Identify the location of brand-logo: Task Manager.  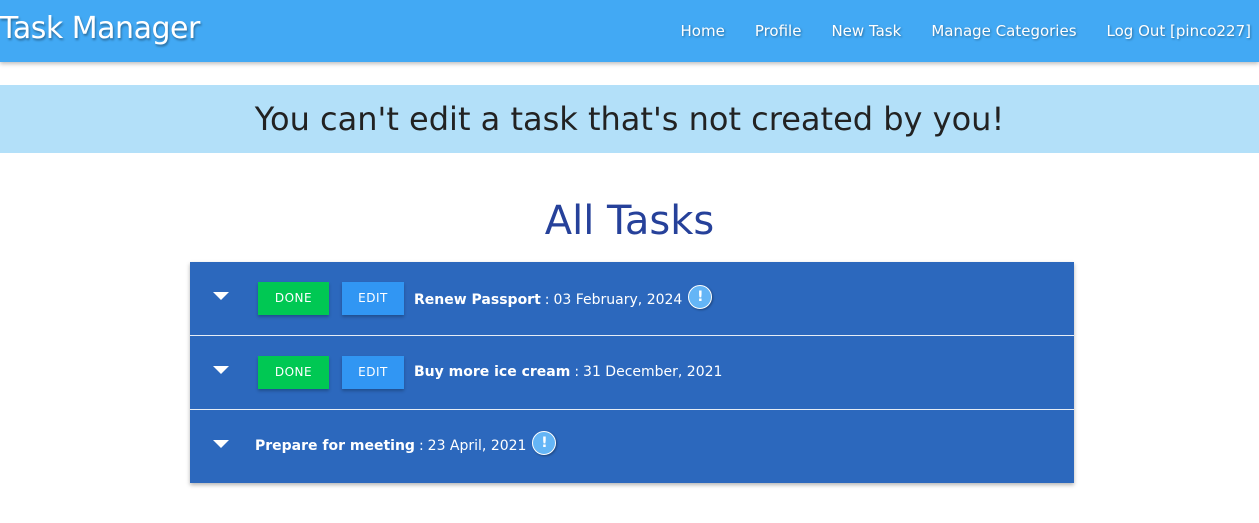
(100, 29).